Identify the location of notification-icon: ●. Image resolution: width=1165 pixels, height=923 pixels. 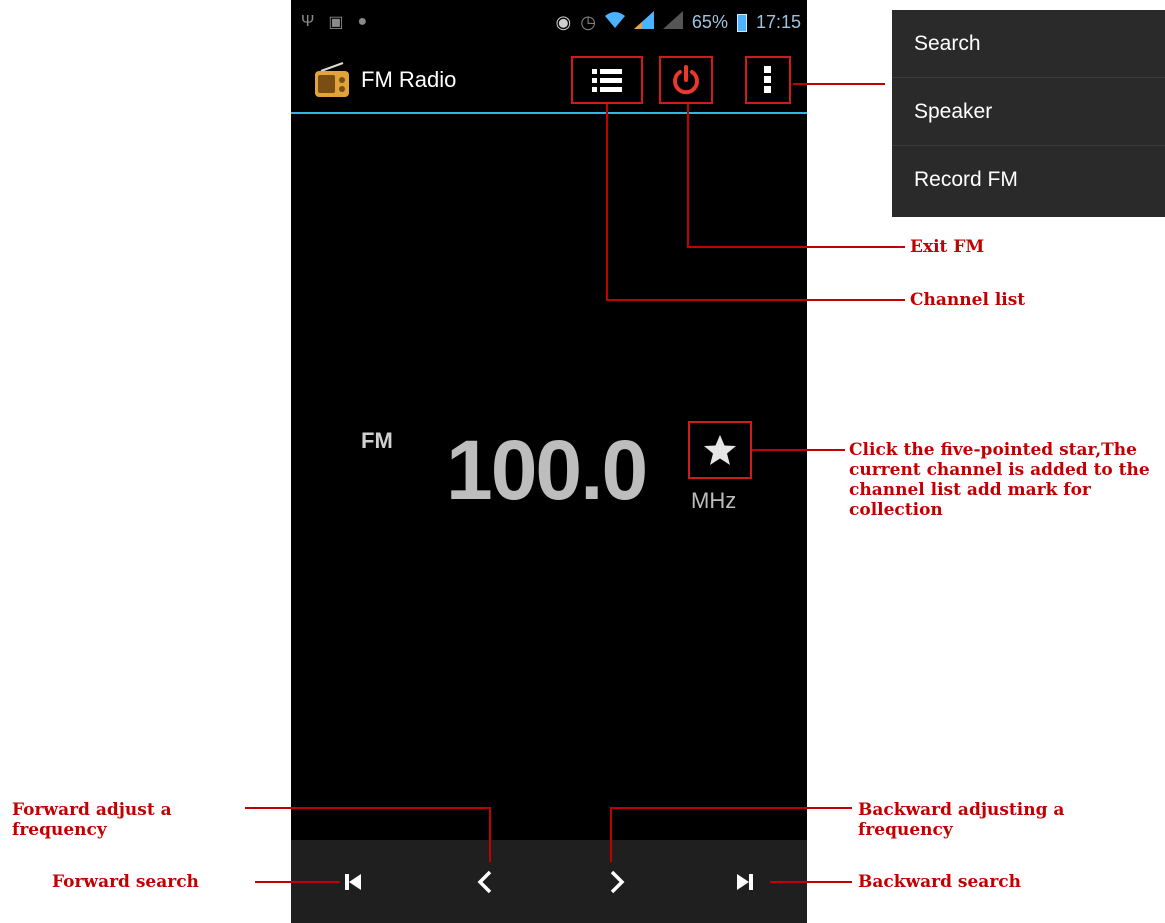
(362, 21).